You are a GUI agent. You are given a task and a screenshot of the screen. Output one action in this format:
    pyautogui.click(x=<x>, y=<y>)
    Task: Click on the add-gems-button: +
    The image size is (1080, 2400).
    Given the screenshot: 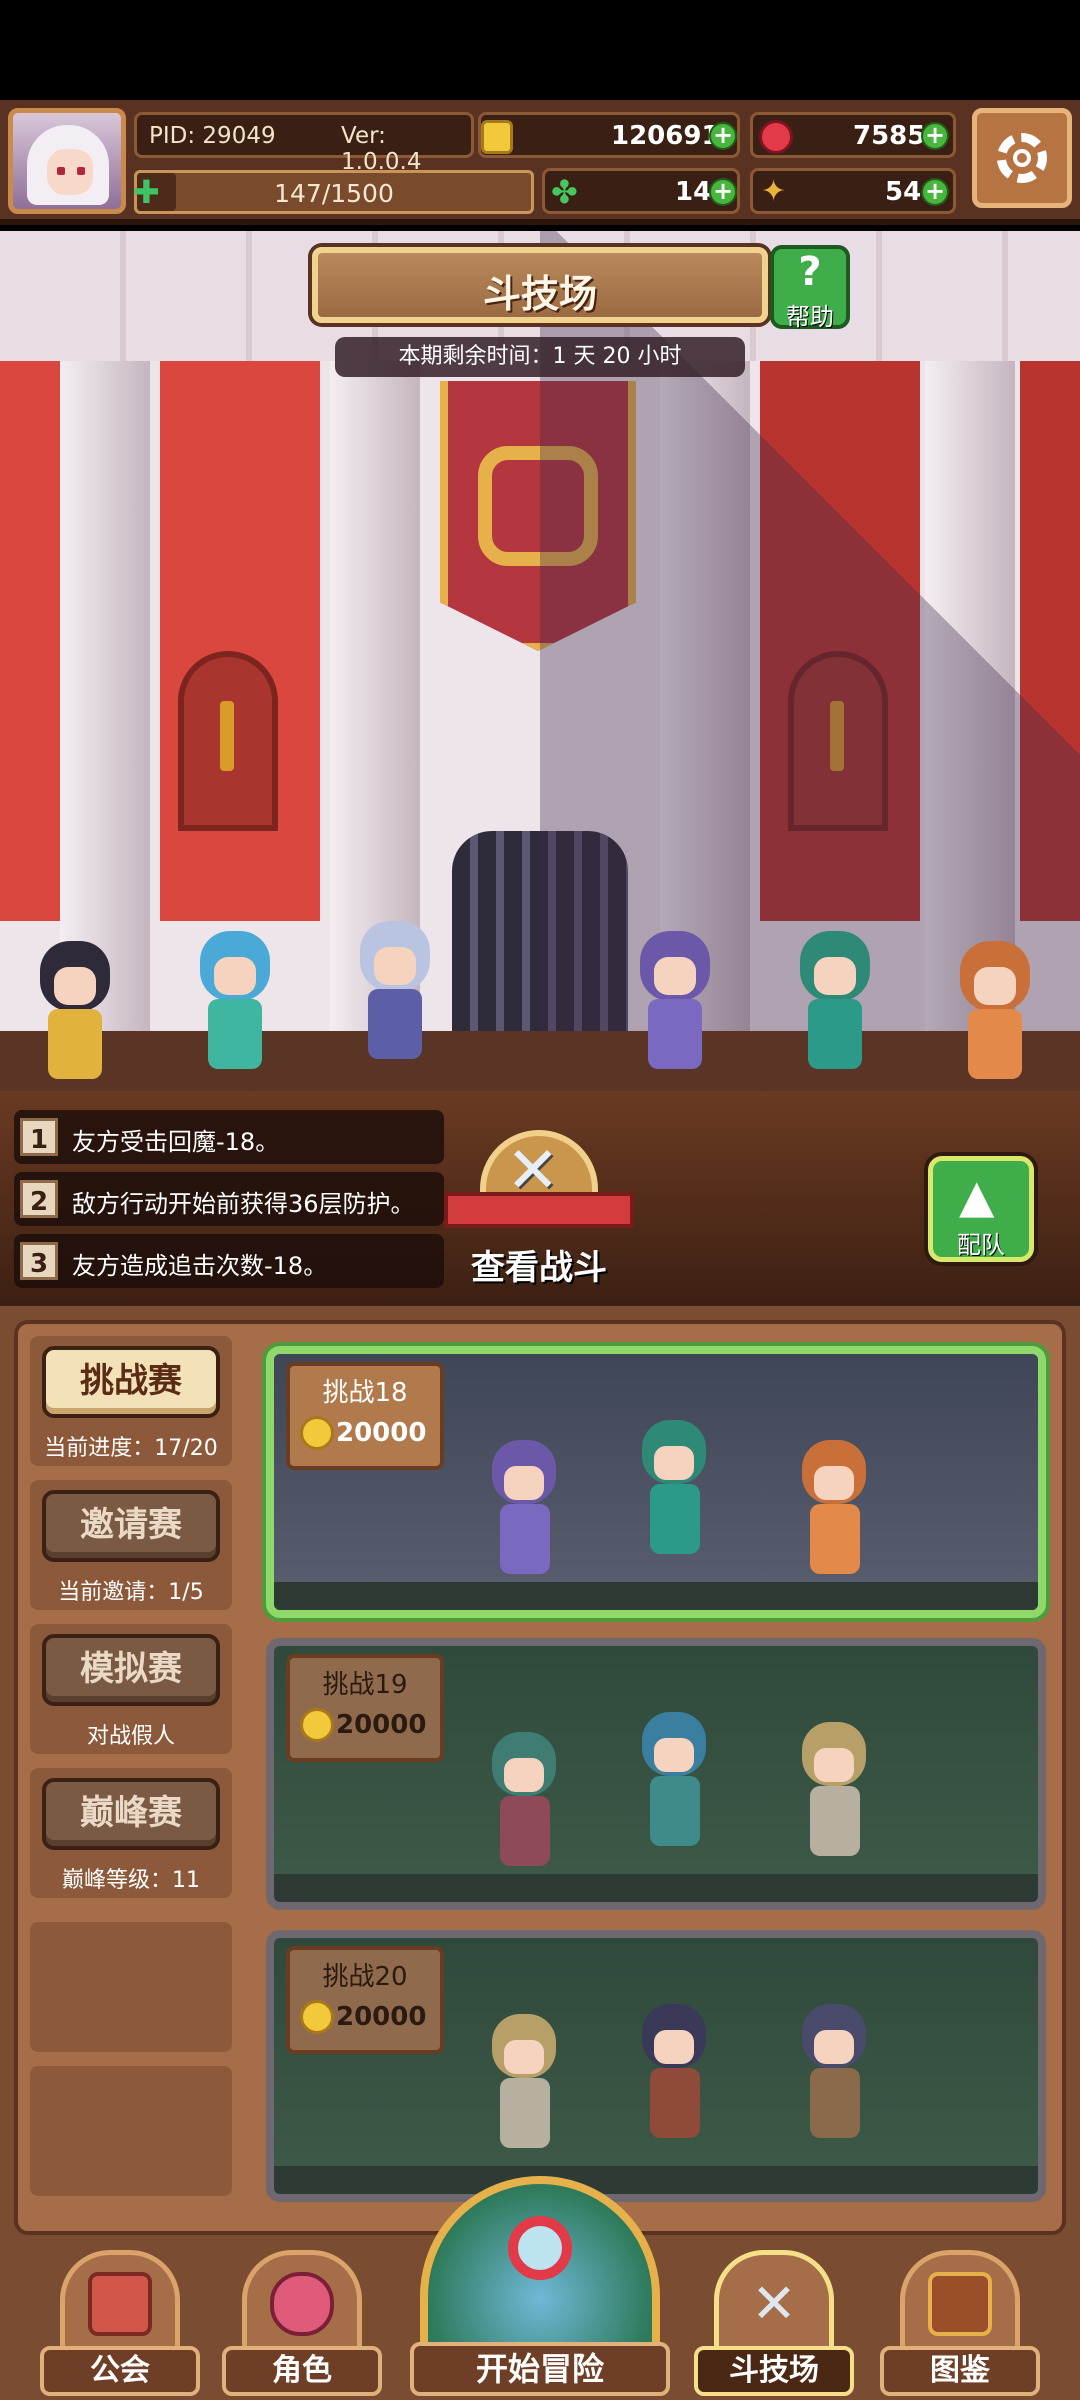 What is the action you would take?
    pyautogui.click(x=935, y=136)
    